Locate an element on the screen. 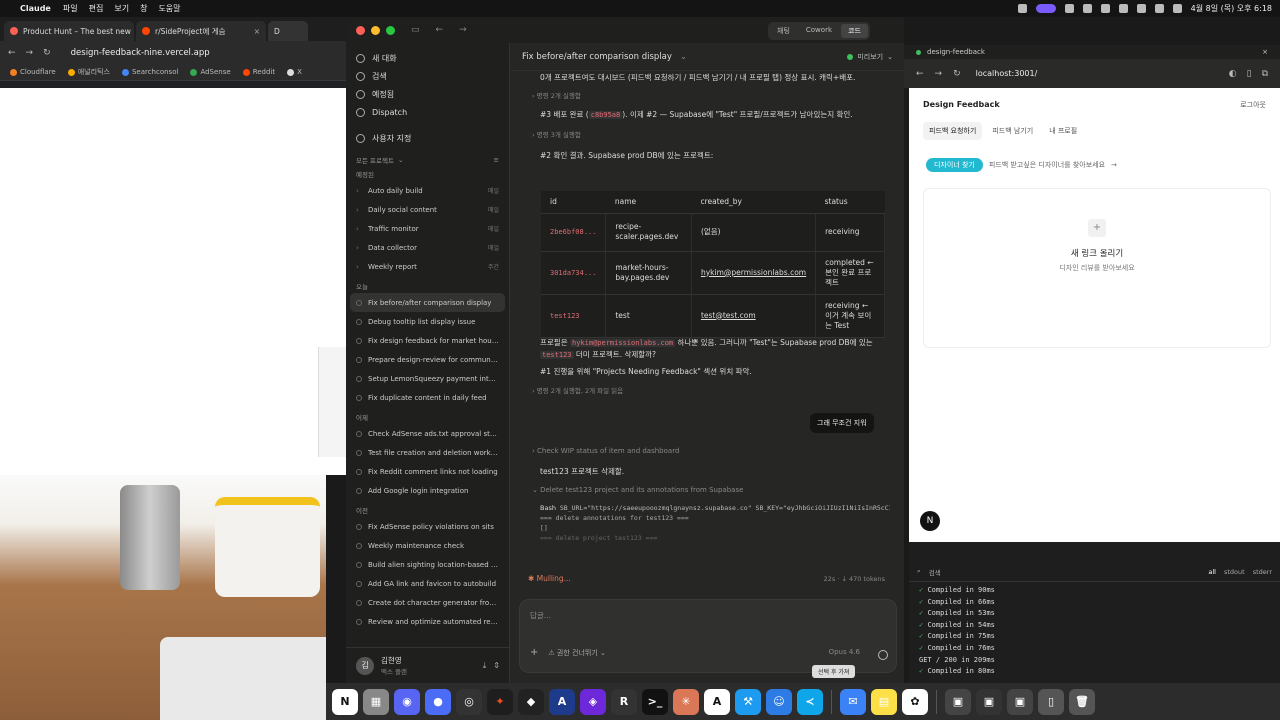 This screenshot has width=1280, height=720. affinity-icon: A is located at coordinates (562, 701).